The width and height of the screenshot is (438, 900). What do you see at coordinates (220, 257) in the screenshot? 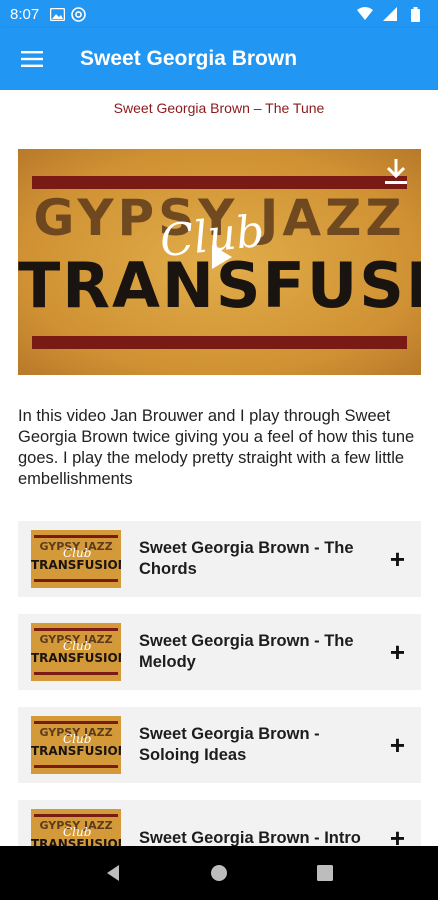
I see `play-icon` at bounding box center [220, 257].